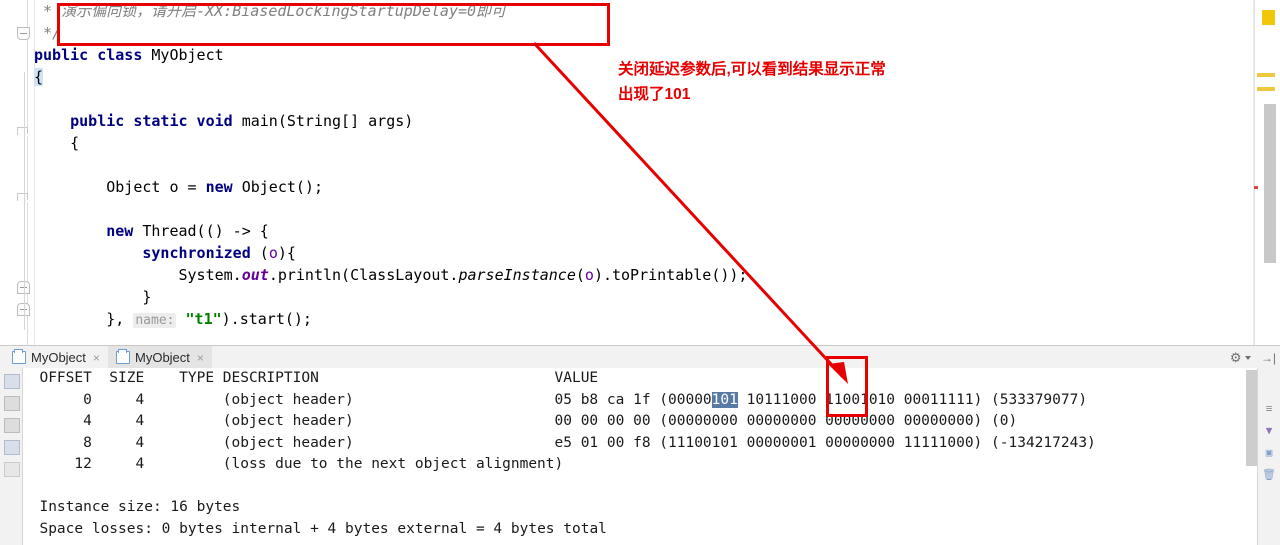 Image resolution: width=1280 pixels, height=545 pixels. Describe the element at coordinates (156, 121) in the screenshot. I see `code-token: public static void` at that location.